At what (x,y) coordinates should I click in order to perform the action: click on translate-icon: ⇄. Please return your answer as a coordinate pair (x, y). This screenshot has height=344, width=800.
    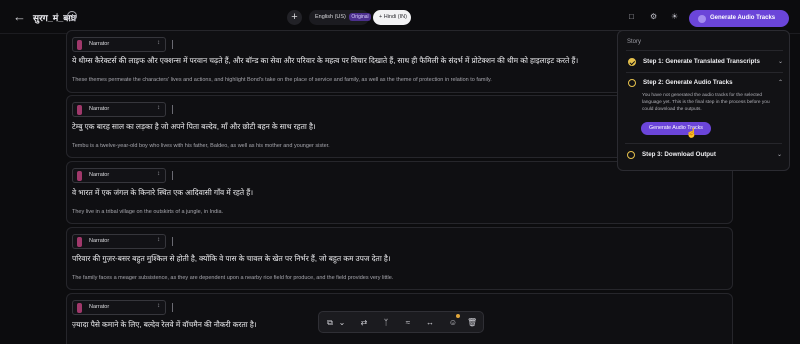
    Looking at the image, I should click on (364, 323).